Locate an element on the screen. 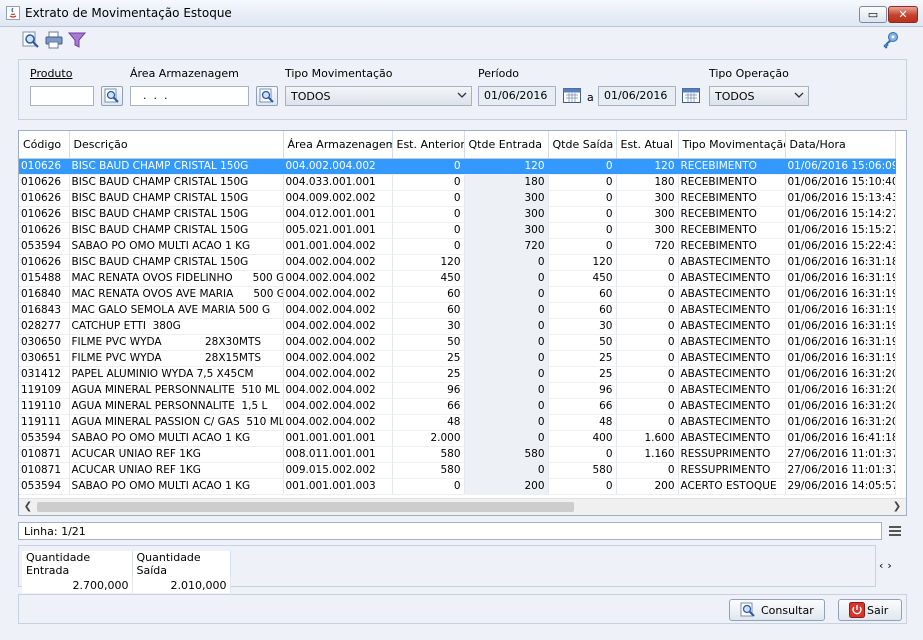  produto-lookup-button is located at coordinates (112, 96).